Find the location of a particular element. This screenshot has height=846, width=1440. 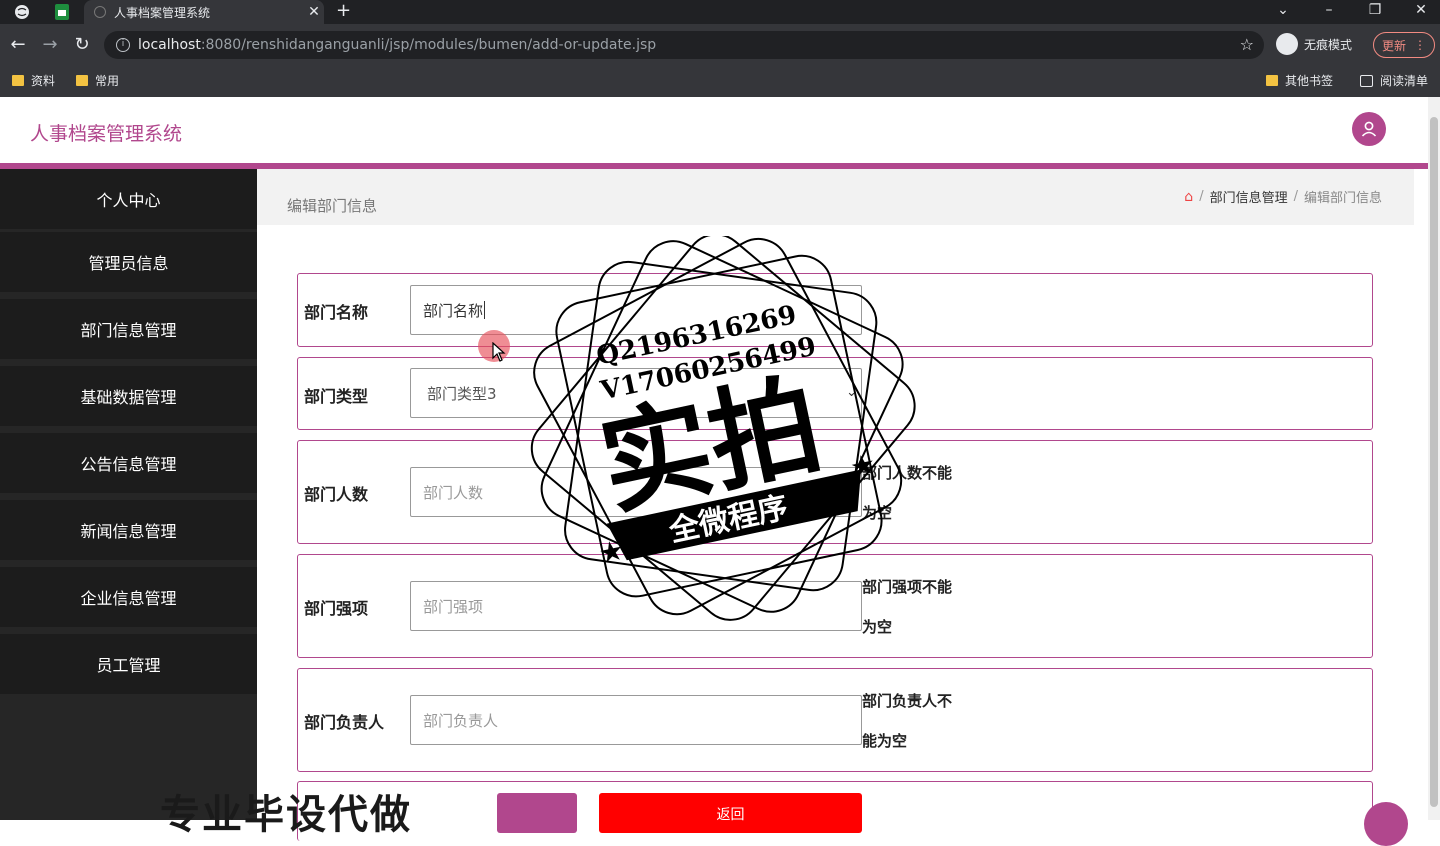

sidebar-item-basic-data: 基础数据管理 is located at coordinates (128, 396).